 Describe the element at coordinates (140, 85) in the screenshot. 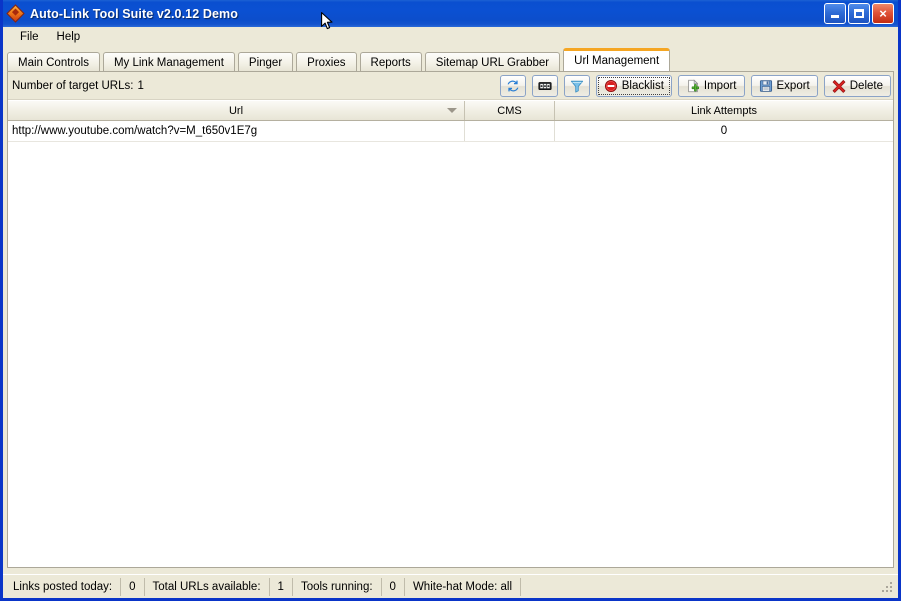

I see `target-url-count-value: 1` at that location.